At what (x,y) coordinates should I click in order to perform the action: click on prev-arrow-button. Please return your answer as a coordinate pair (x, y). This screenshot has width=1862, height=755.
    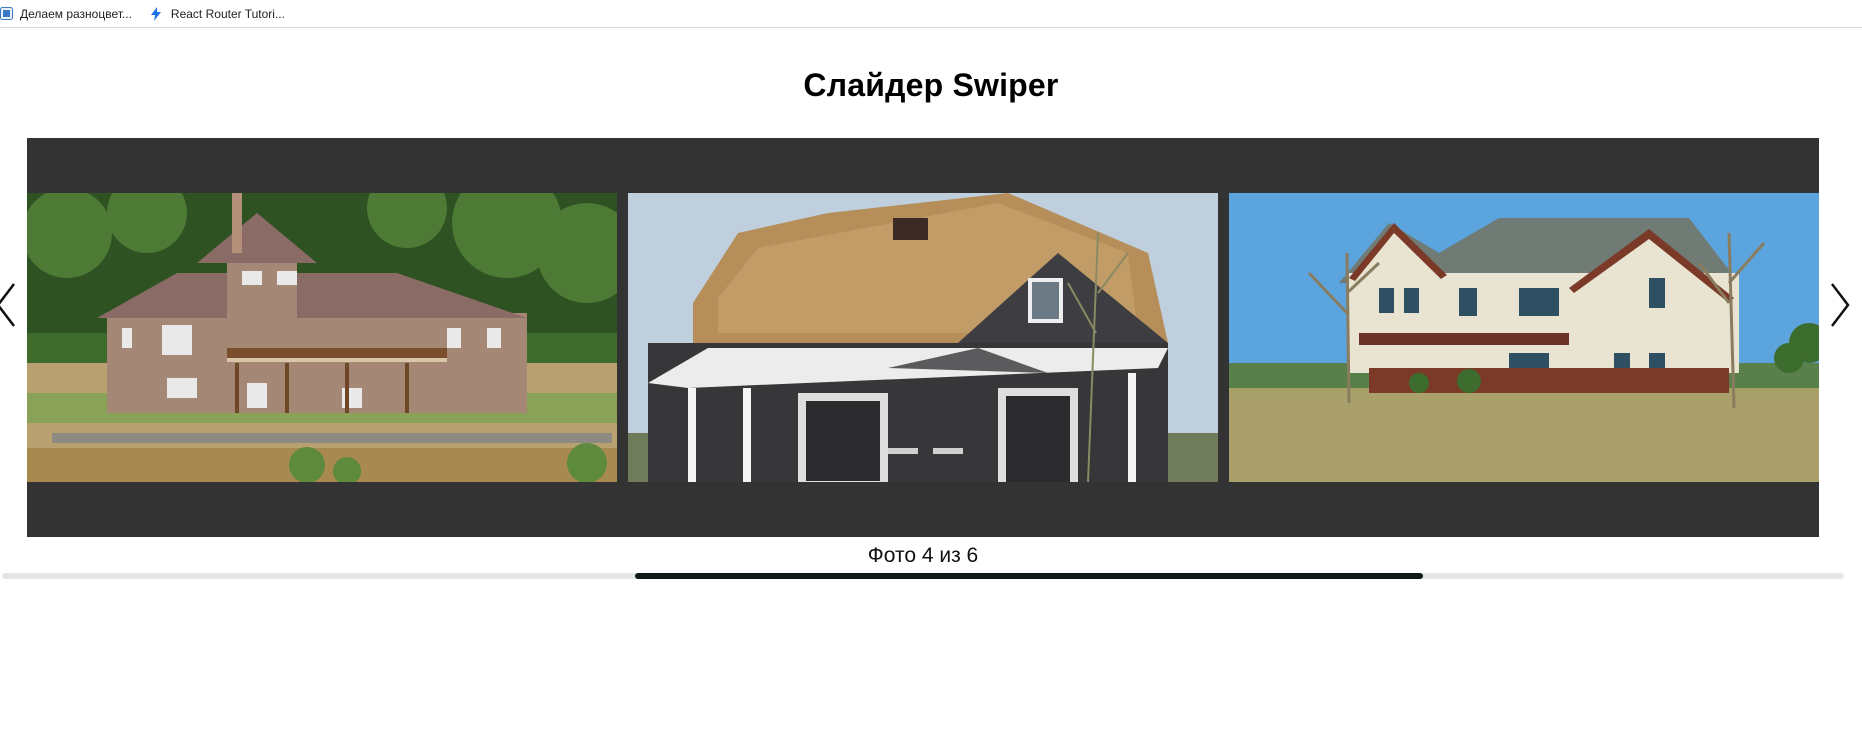
    Looking at the image, I should click on (10, 305).